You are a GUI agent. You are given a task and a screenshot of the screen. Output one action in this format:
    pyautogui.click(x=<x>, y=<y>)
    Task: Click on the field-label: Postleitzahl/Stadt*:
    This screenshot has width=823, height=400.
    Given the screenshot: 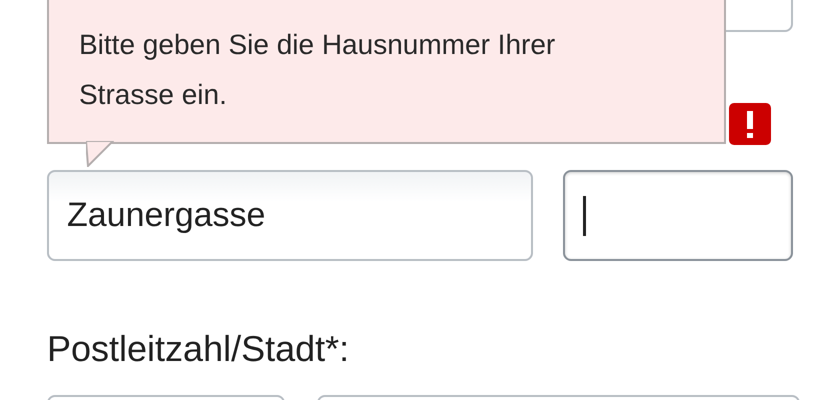 What is the action you would take?
    pyautogui.click(x=198, y=349)
    